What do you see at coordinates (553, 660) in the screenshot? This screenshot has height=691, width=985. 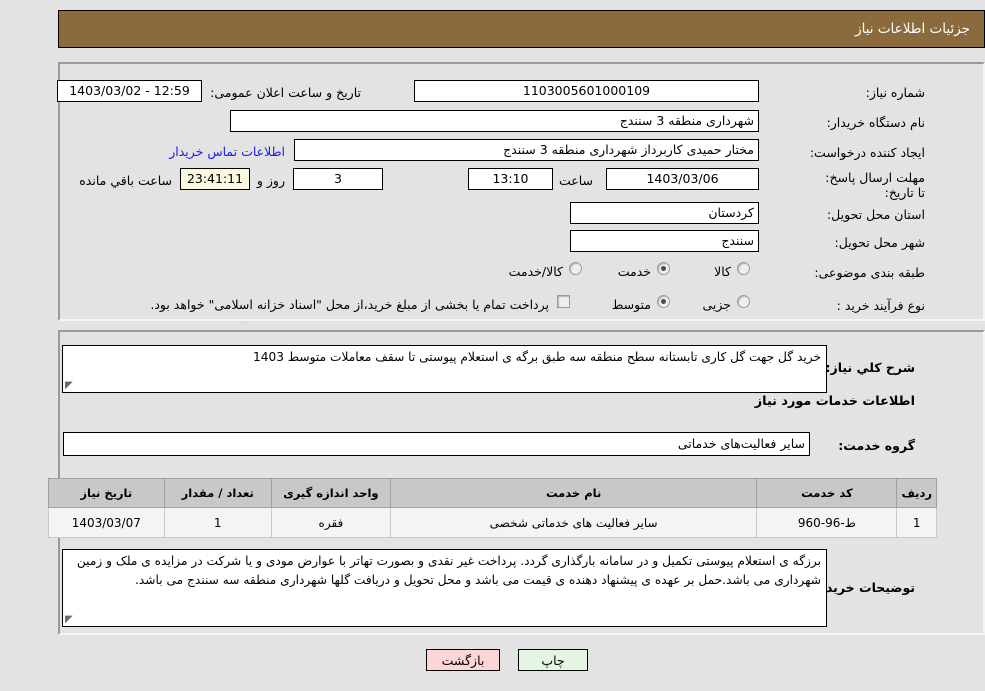 I see `print-button: چاپ` at bounding box center [553, 660].